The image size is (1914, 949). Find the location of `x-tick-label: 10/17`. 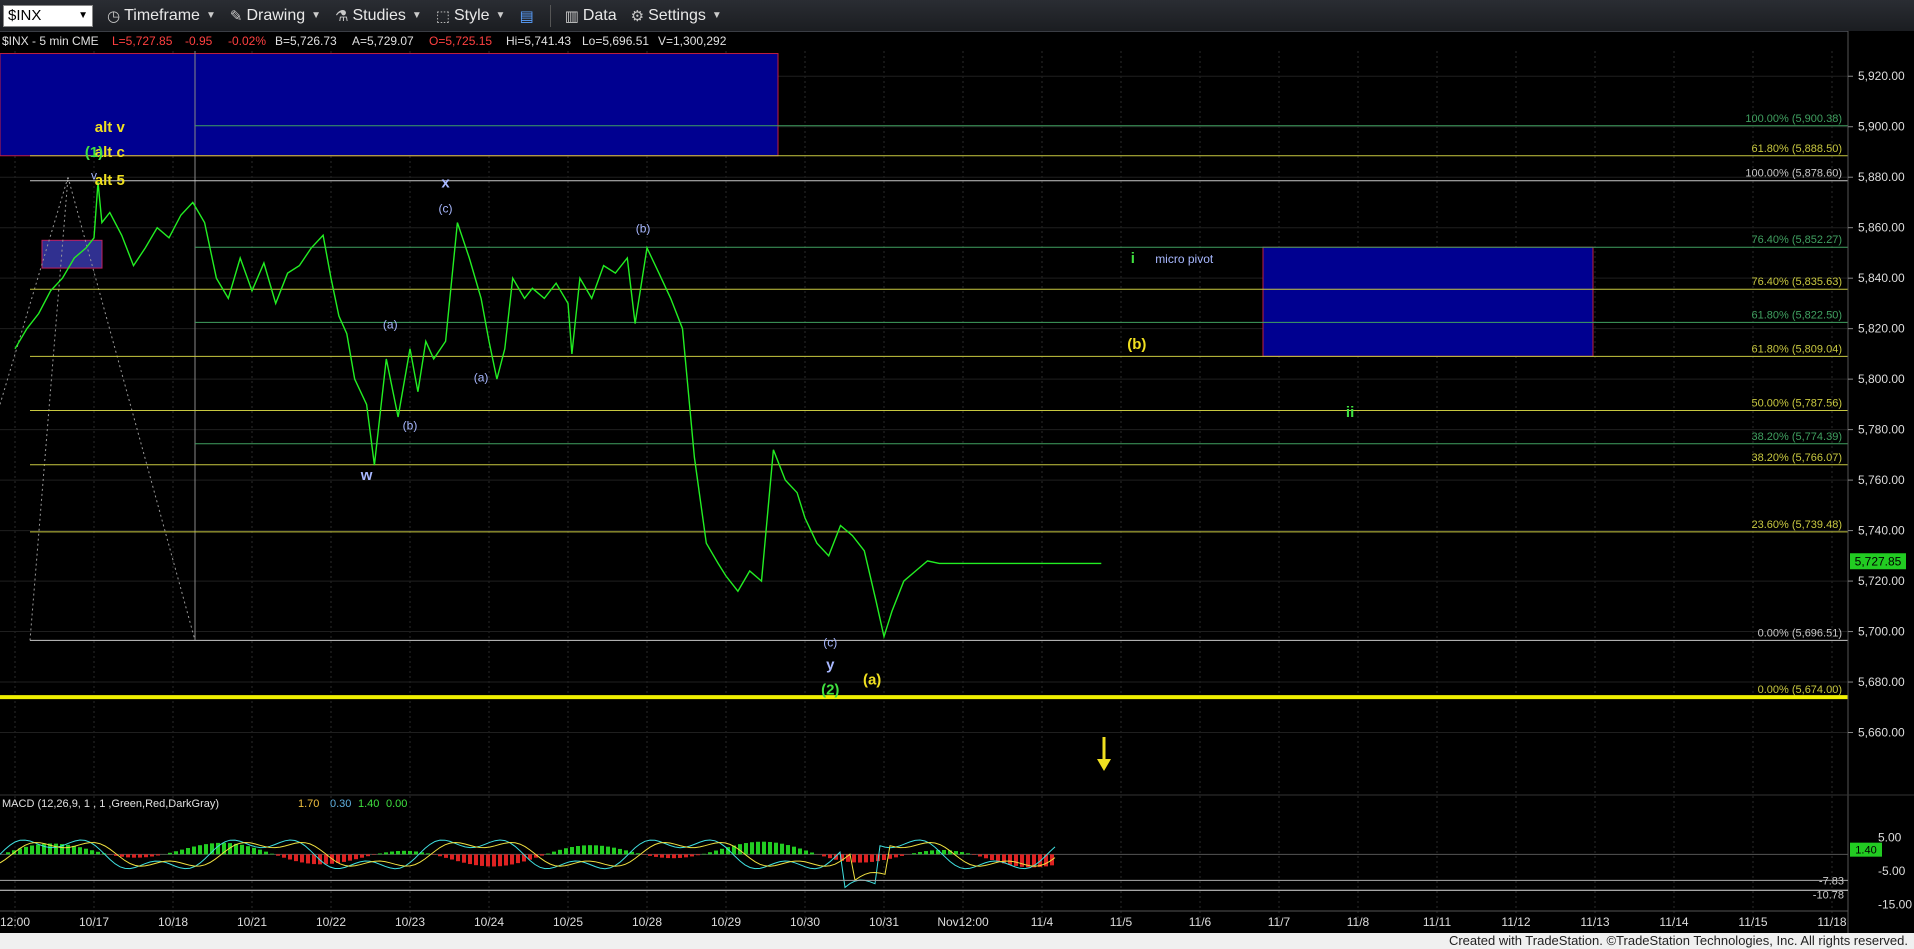

x-tick-label: 10/17 is located at coordinates (94, 922).